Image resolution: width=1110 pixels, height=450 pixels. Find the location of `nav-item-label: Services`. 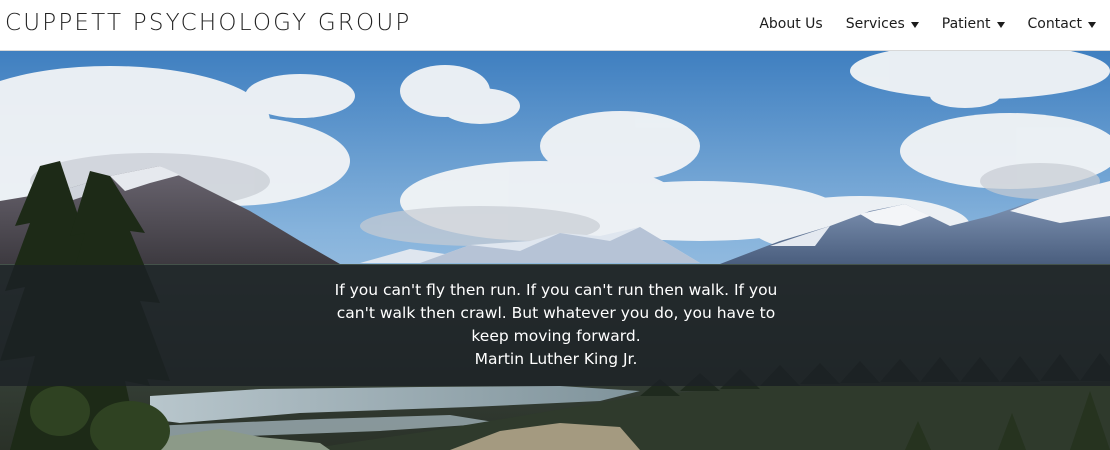

nav-item-label: Services is located at coordinates (875, 24).